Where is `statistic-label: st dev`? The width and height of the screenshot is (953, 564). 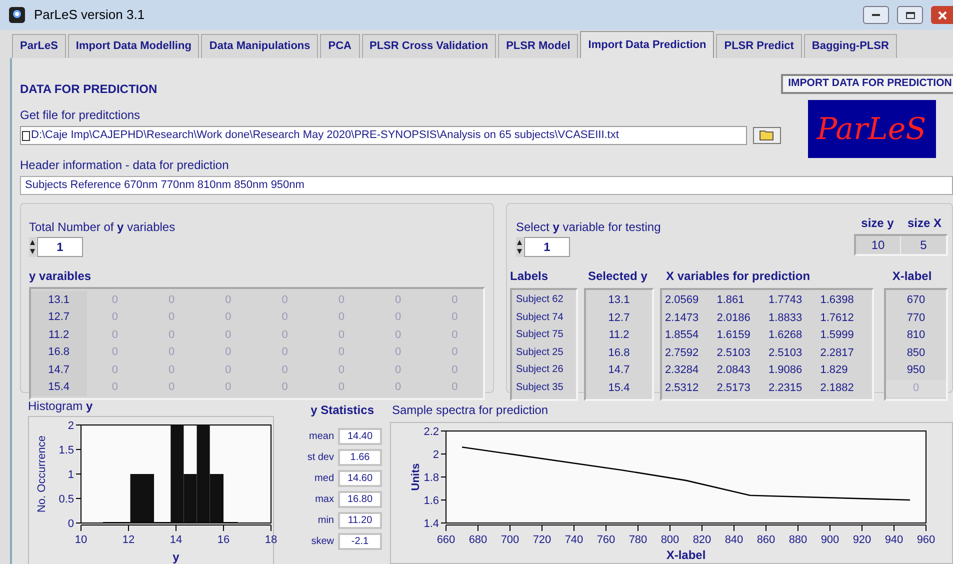 statistic-label: st dev is located at coordinates (320, 458).